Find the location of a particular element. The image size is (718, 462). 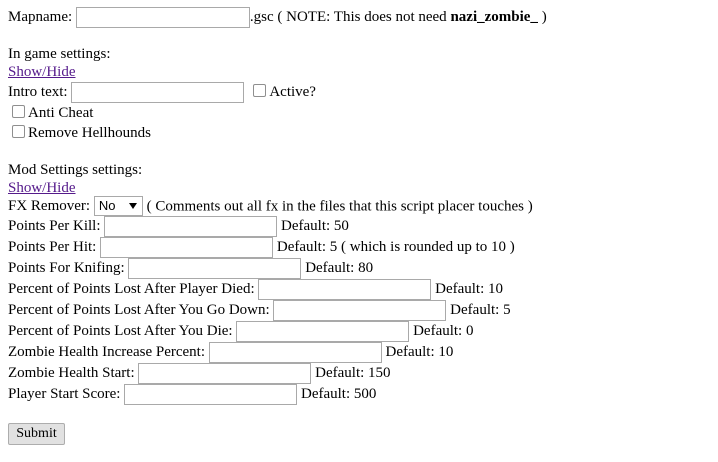

mod-show-hide-link: Show/Hide is located at coordinates (42, 188).